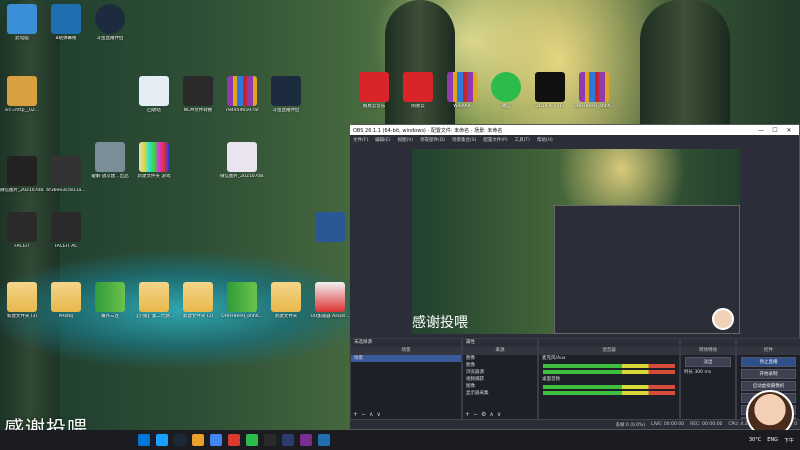 The image size is (800, 450). What do you see at coordinates (180, 440) in the screenshot?
I see `steam-icon` at bounding box center [180, 440].